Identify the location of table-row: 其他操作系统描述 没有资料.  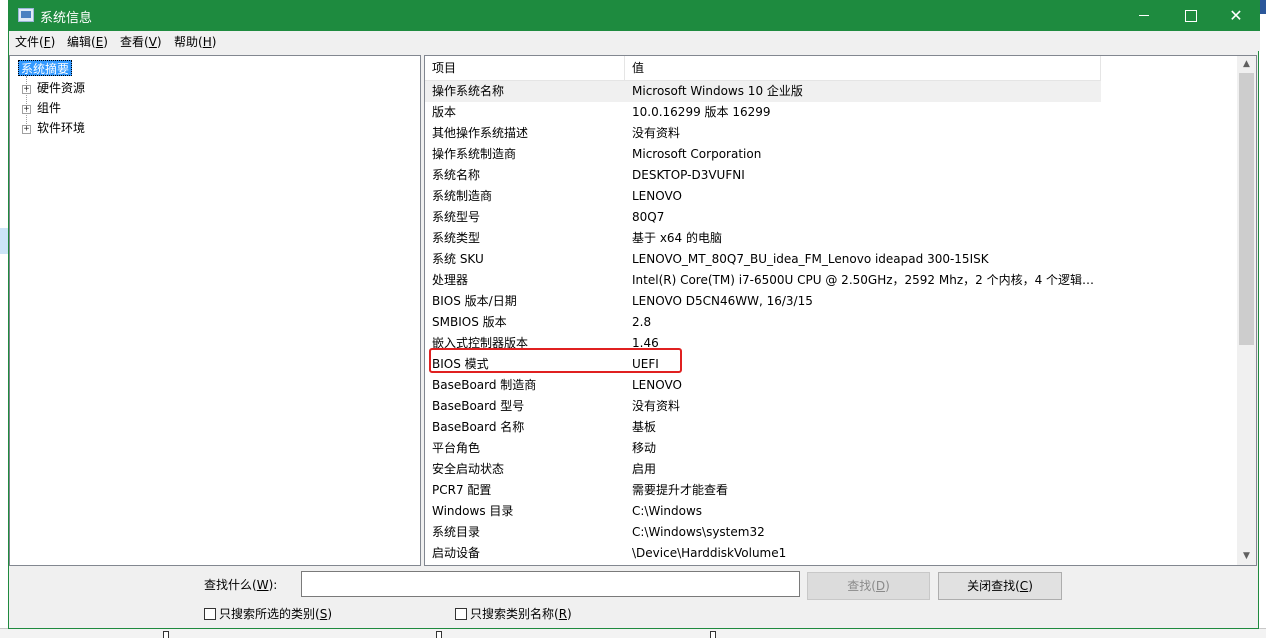
(832, 133).